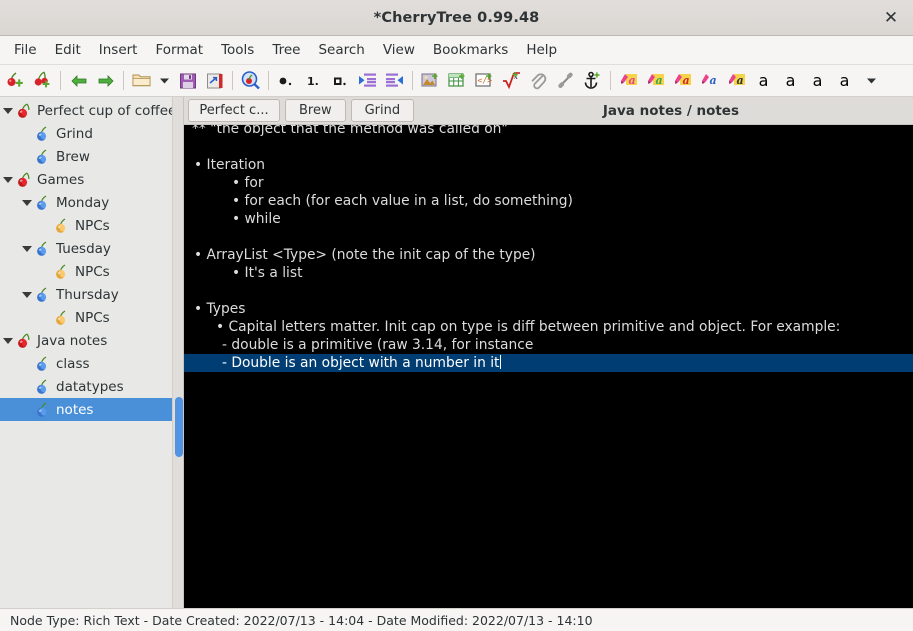 The width and height of the screenshot is (913, 631). Describe the element at coordinates (25, 50) in the screenshot. I see `menu-file: File` at that location.